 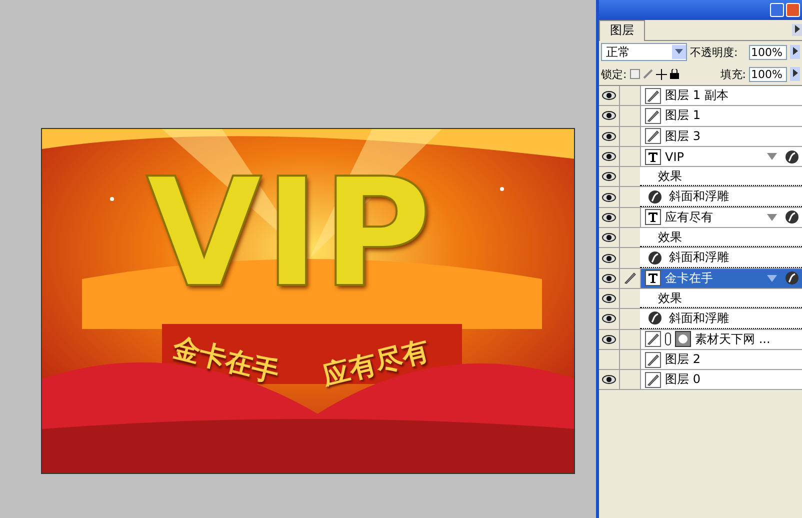 What do you see at coordinates (683, 339) in the screenshot?
I see `mask-thumbnail-icon` at bounding box center [683, 339].